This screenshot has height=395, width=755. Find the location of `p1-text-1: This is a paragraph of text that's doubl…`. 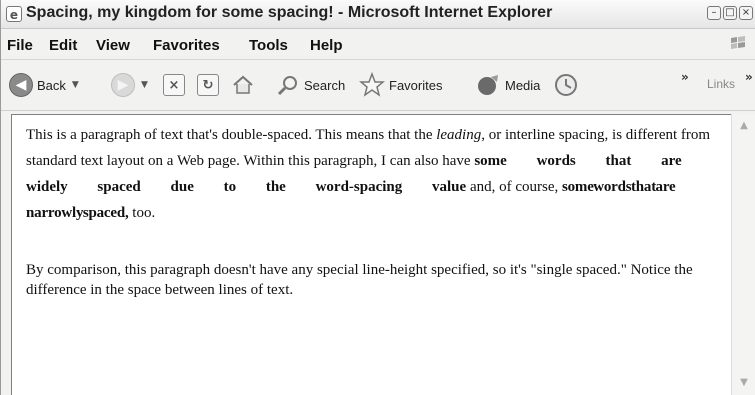

p1-text-1: This is a paragraph of text that's doubl… is located at coordinates (231, 135).